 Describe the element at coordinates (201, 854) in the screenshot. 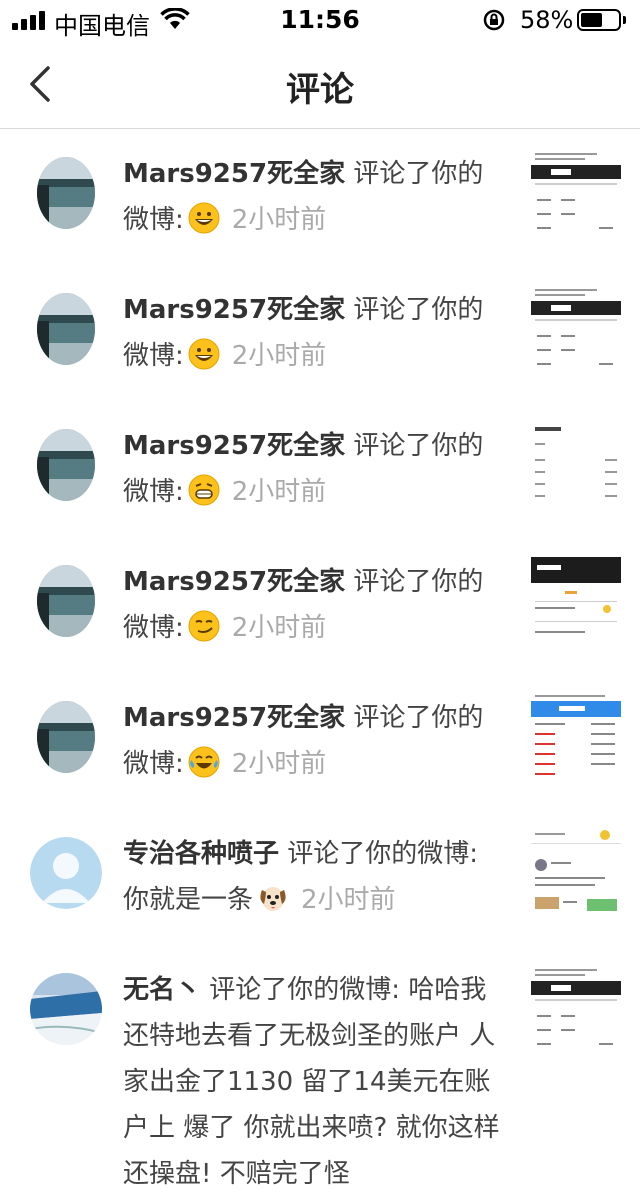

I see `username-link: 专治各种喷子` at that location.